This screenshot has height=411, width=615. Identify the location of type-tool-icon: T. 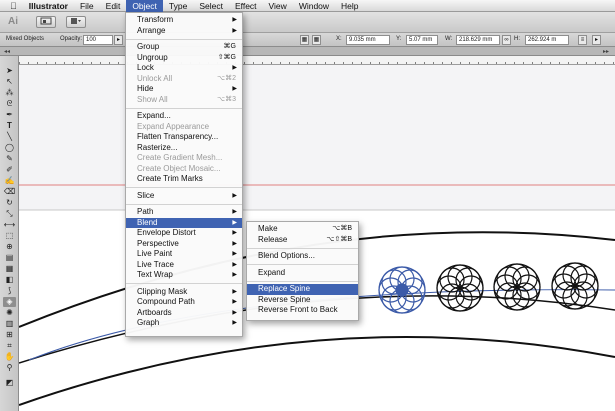
(9, 126).